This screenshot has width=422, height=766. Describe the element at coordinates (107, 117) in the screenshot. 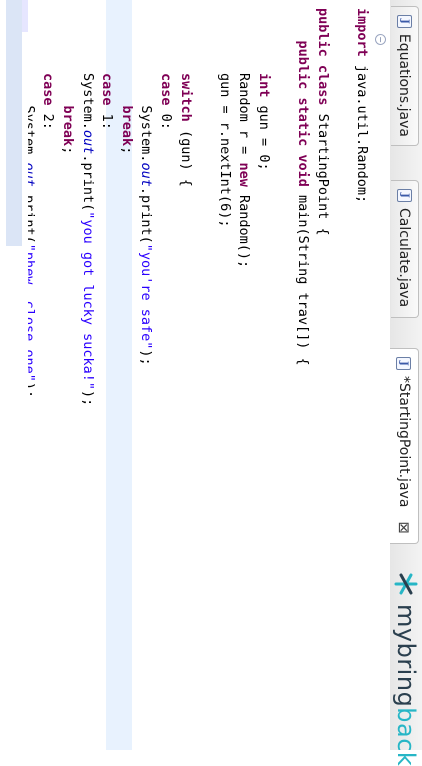

I see `code-token: 1:` at that location.